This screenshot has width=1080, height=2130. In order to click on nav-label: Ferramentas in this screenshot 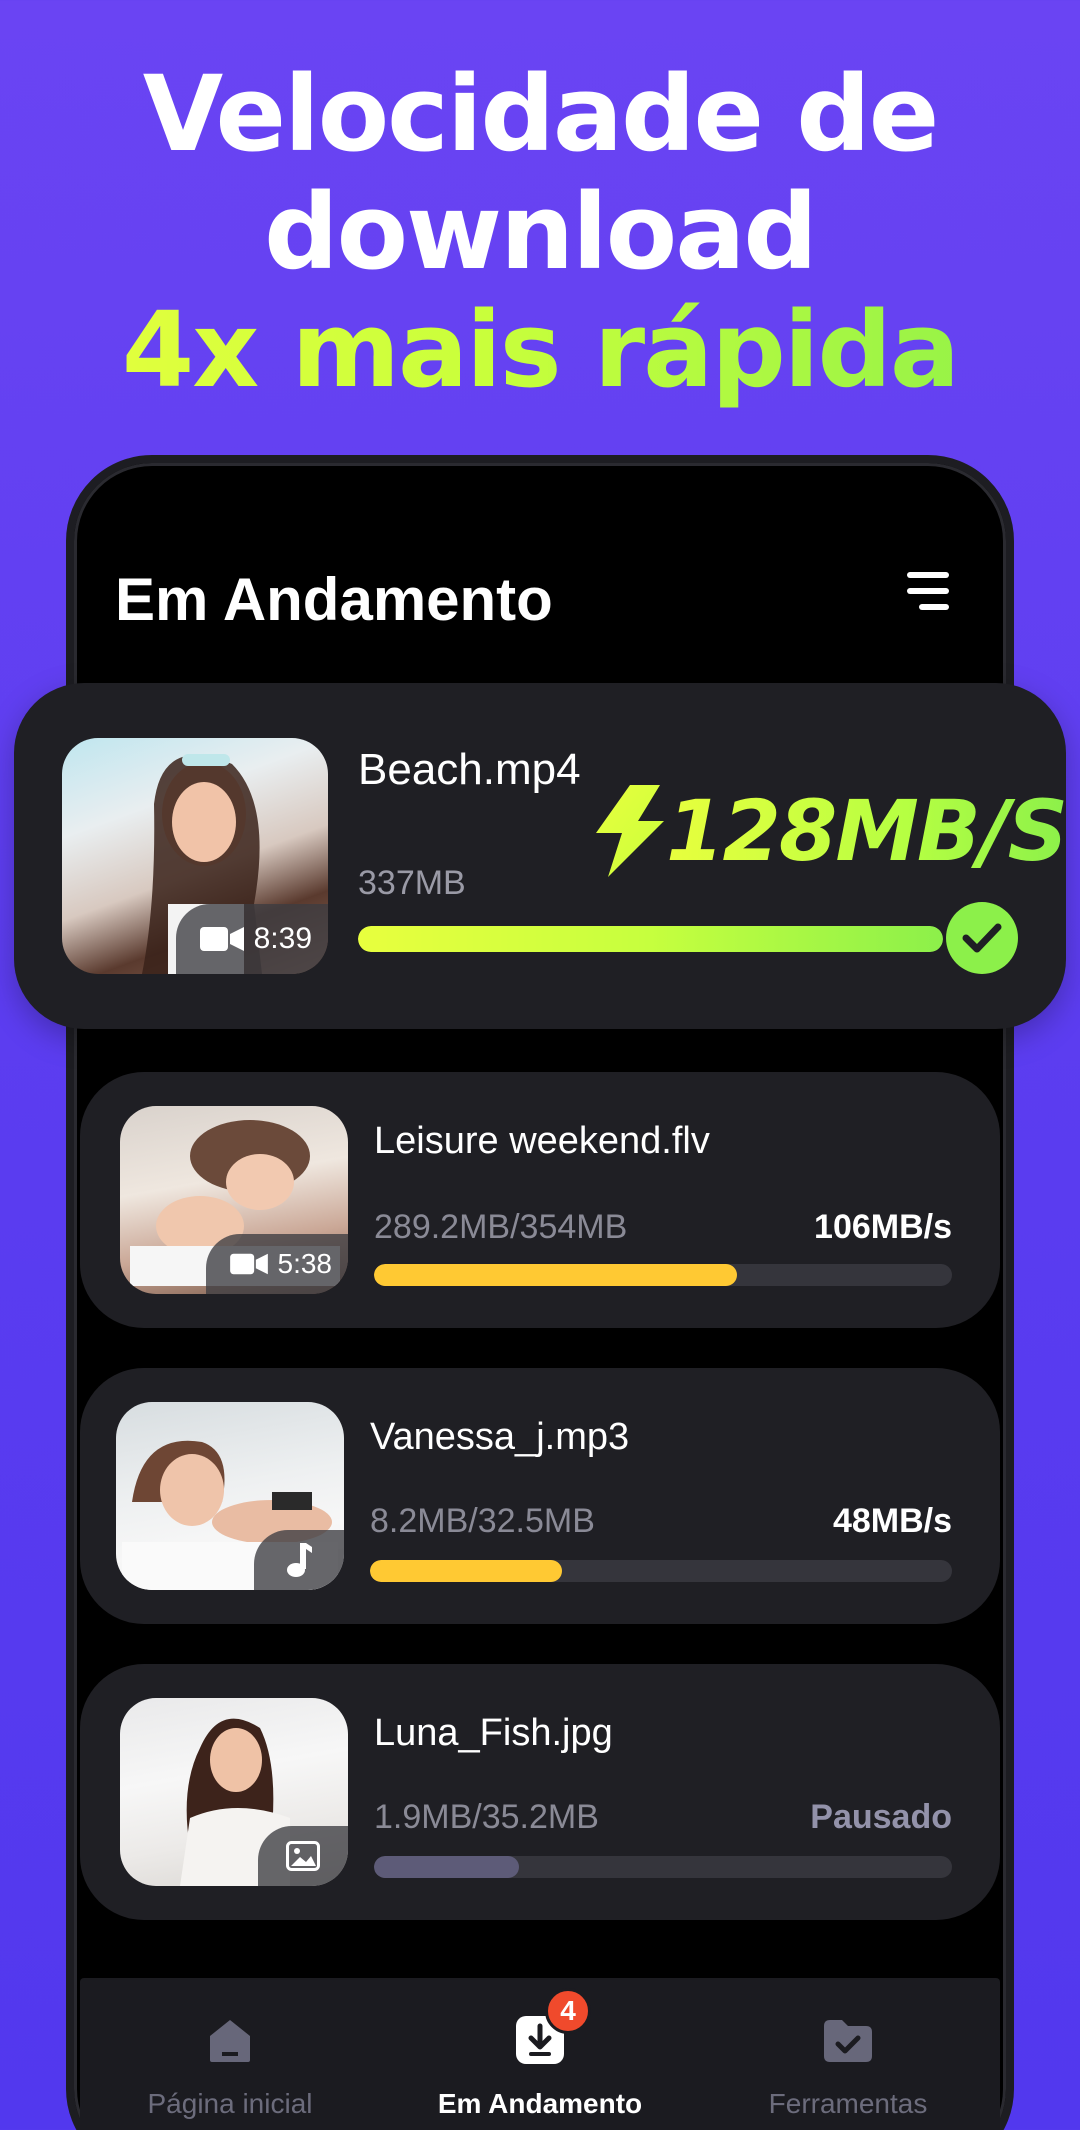, I will do `click(848, 2103)`.